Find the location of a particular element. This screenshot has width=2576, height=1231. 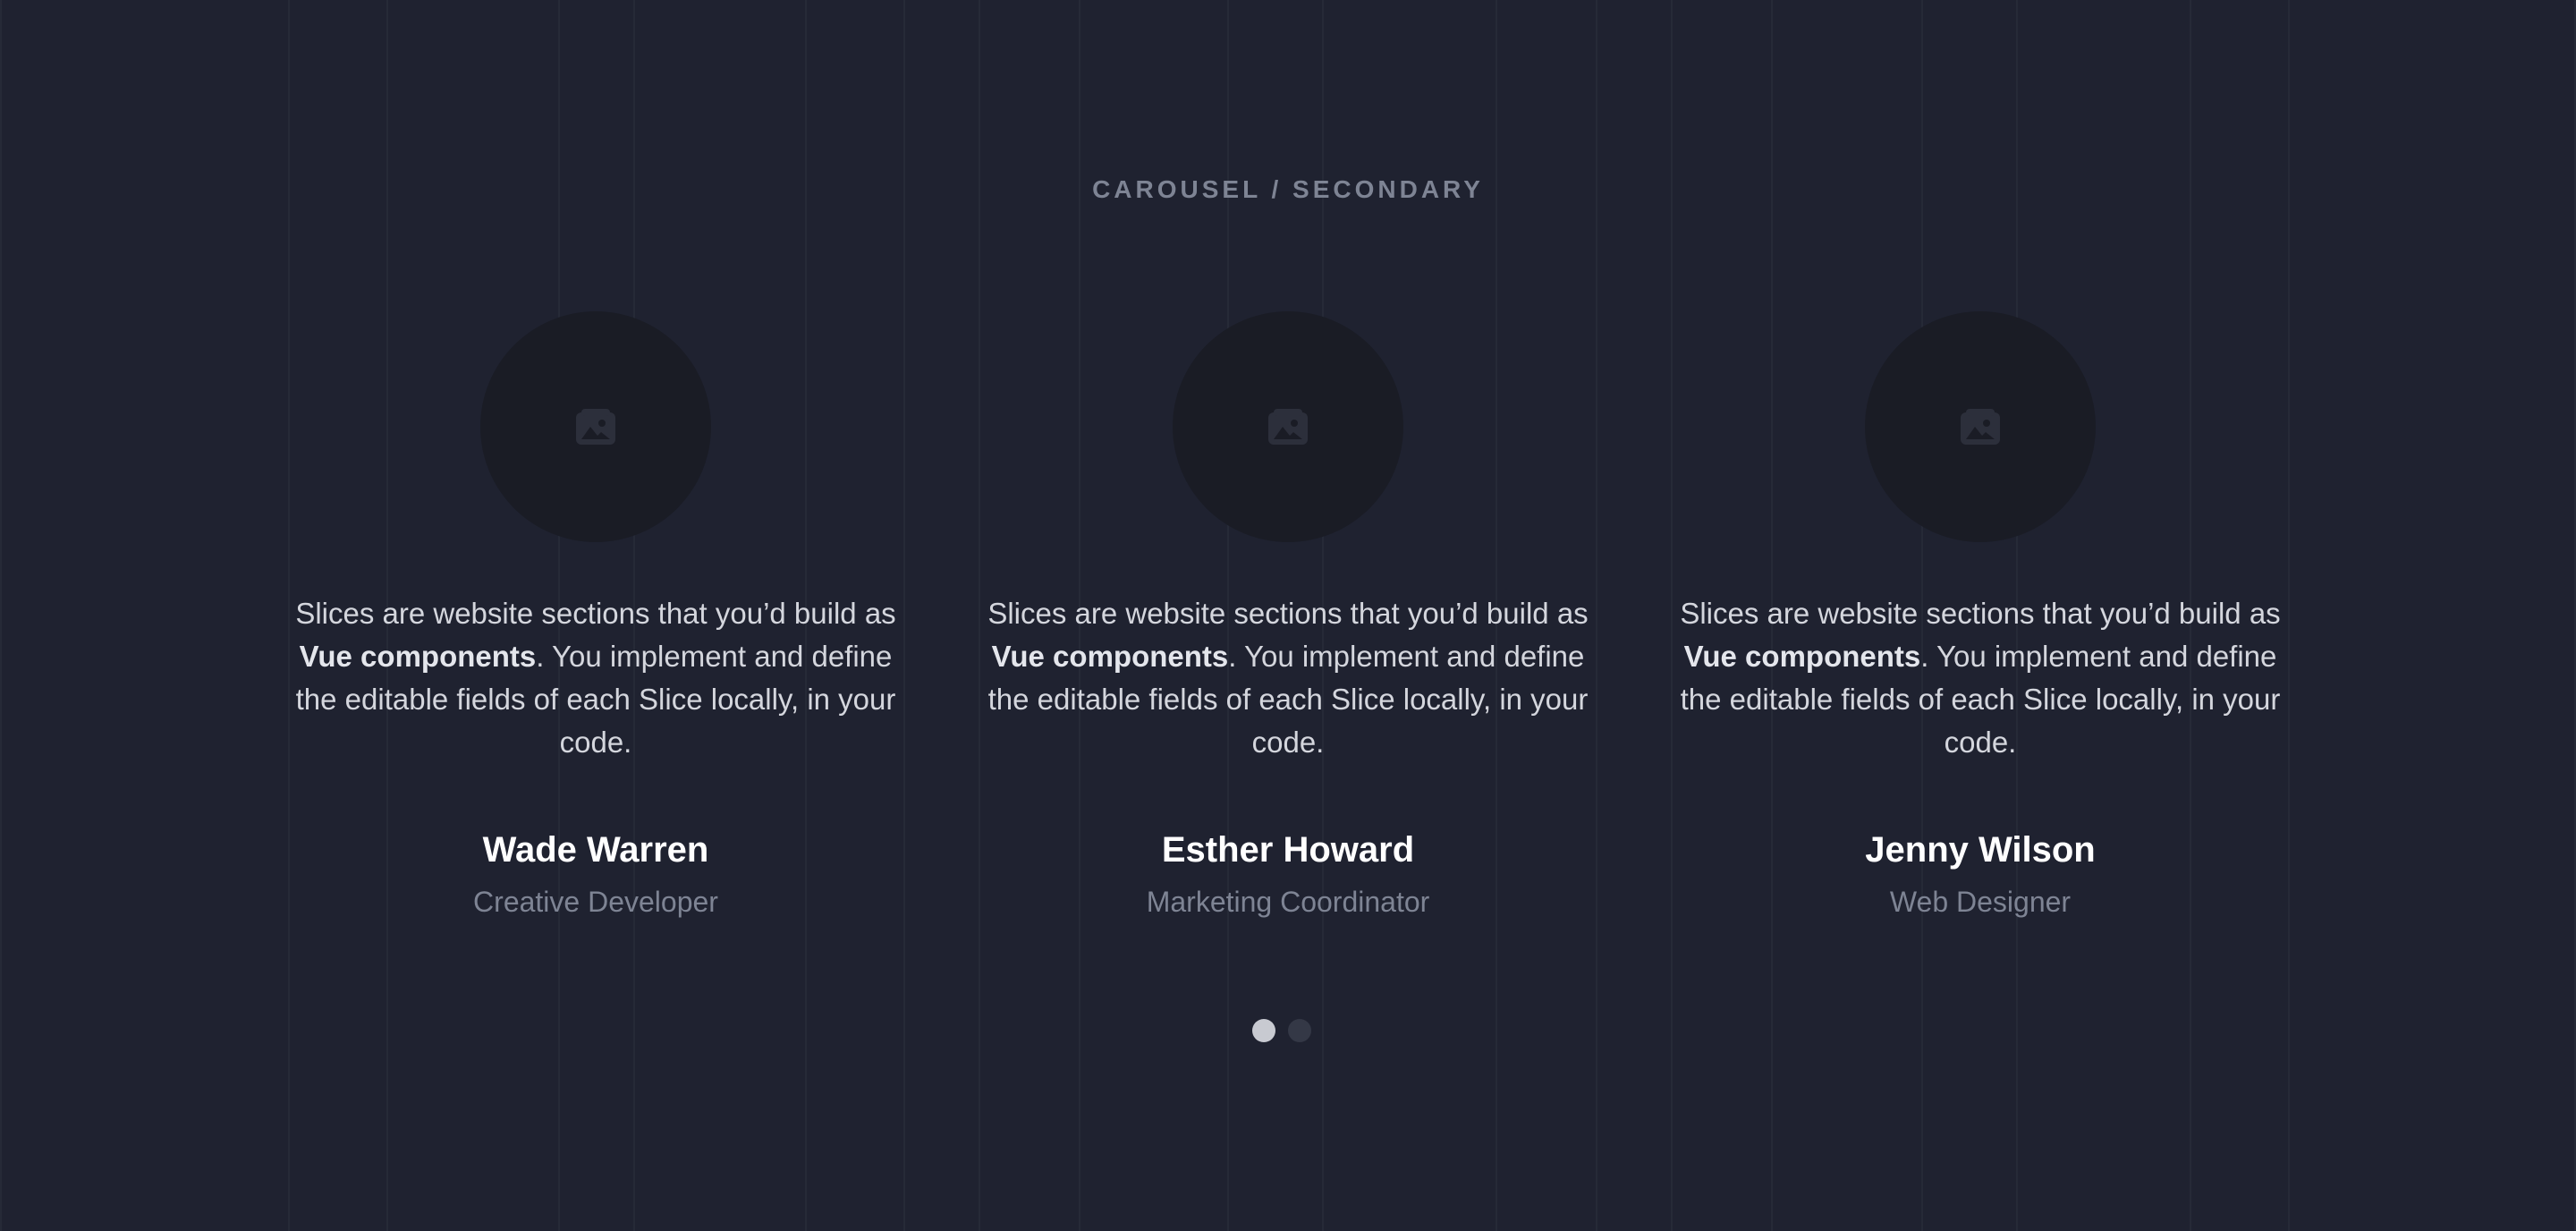

carousel-pagination is located at coordinates (1288, 1030).